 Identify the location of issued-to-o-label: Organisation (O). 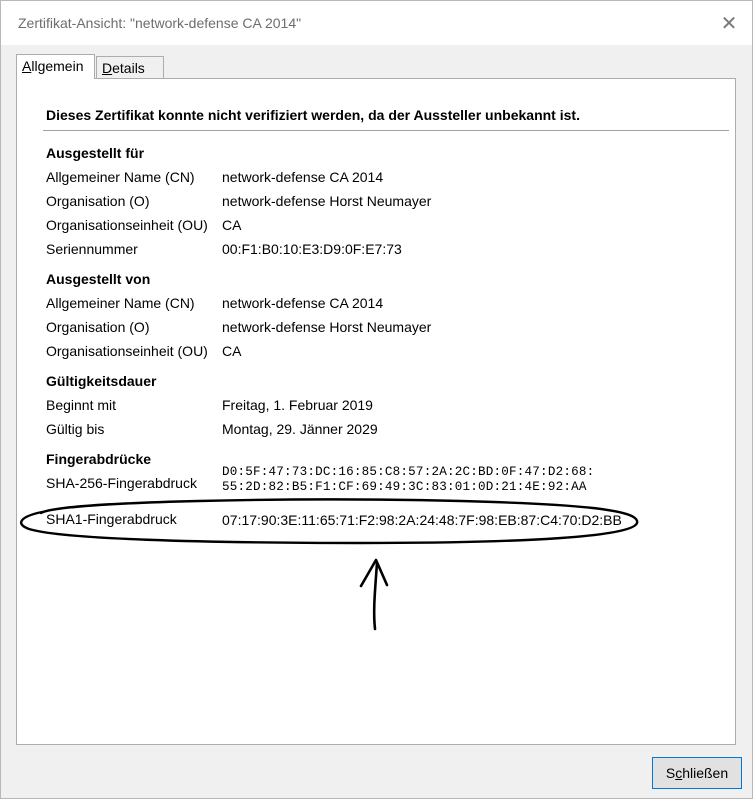
(98, 201).